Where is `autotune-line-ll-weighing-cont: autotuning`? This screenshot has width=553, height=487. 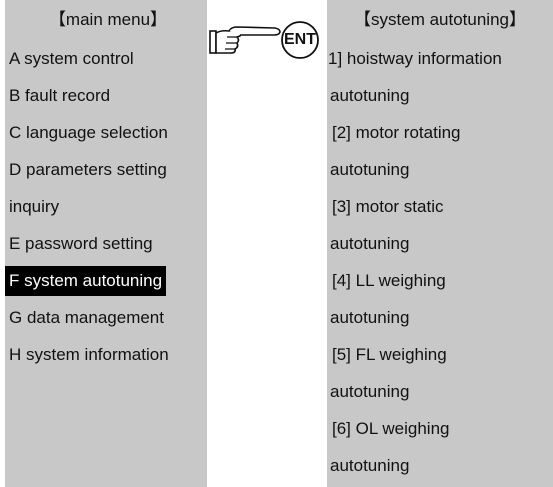 autotune-line-ll-weighing-cont: autotuning is located at coordinates (440, 317).